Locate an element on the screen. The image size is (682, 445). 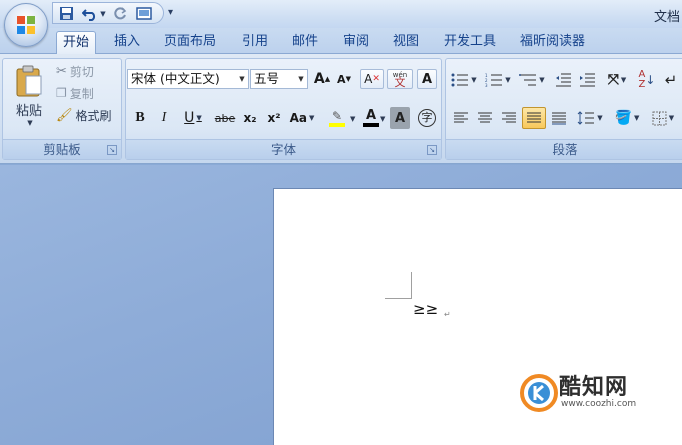
borders-button: ▼ is located at coordinates (663, 118).